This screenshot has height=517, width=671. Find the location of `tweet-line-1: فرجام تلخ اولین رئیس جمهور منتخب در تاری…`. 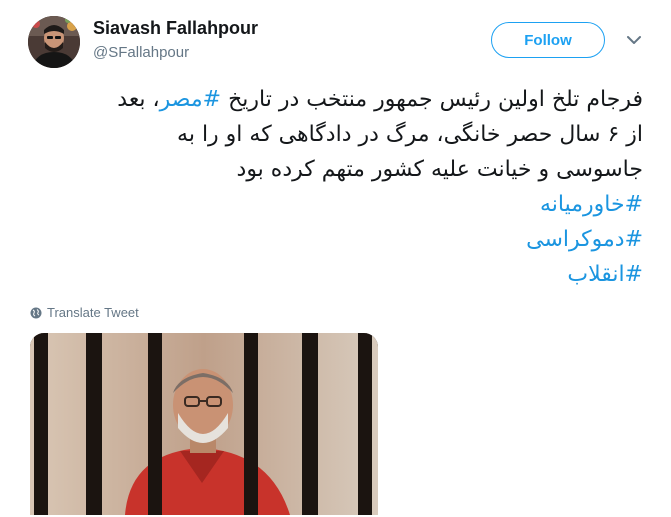

tweet-line-1: فرجام تلخ اولین رئیس جمهور منتخب در تاری… is located at coordinates (333, 99).